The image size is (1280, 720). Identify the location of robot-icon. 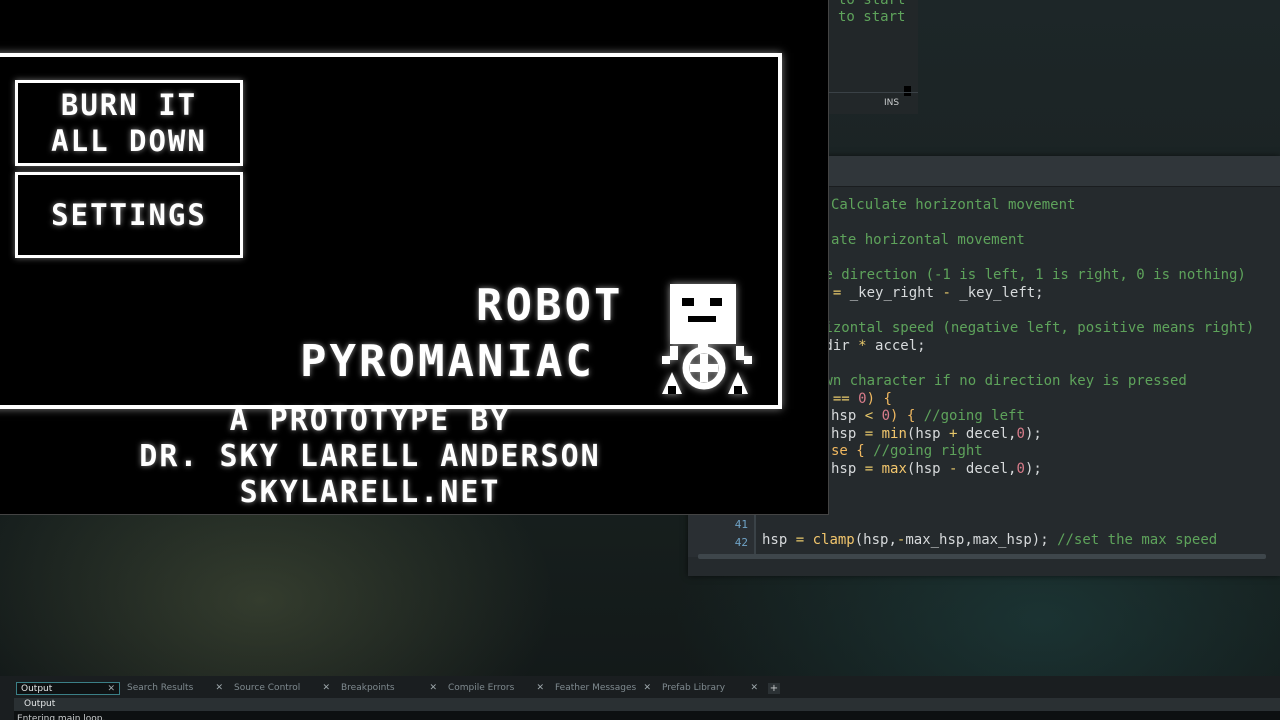
(707, 339).